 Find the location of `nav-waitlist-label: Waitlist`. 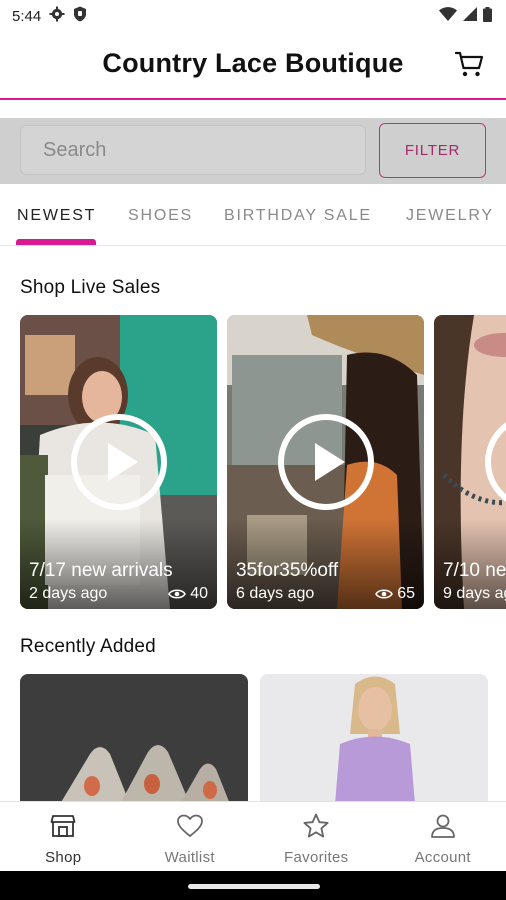

nav-waitlist-label: Waitlist is located at coordinates (189, 857).